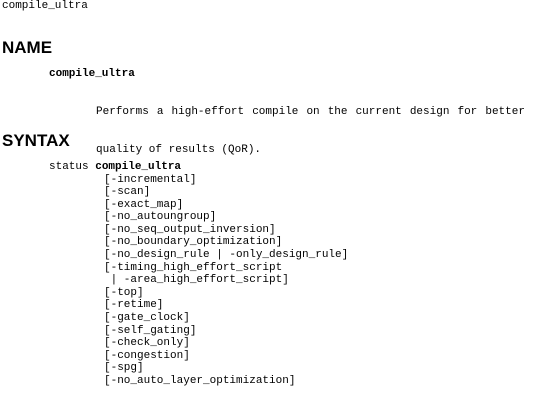 The width and height of the screenshot is (554, 403). What do you see at coordinates (208, 112) in the screenshot?
I see `description-word: high-effort` at bounding box center [208, 112].